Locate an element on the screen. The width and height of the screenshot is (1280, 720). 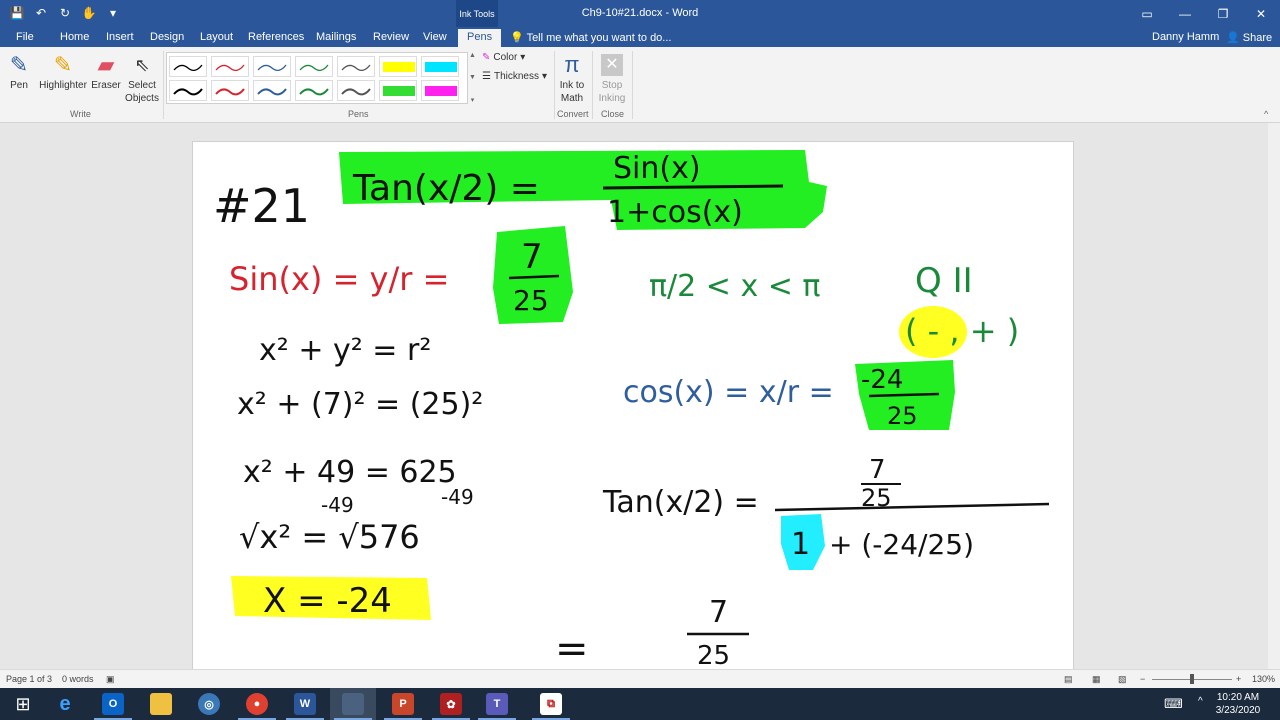
step-one-equation: x² + 49 = 625 is located at coordinates (350, 472).